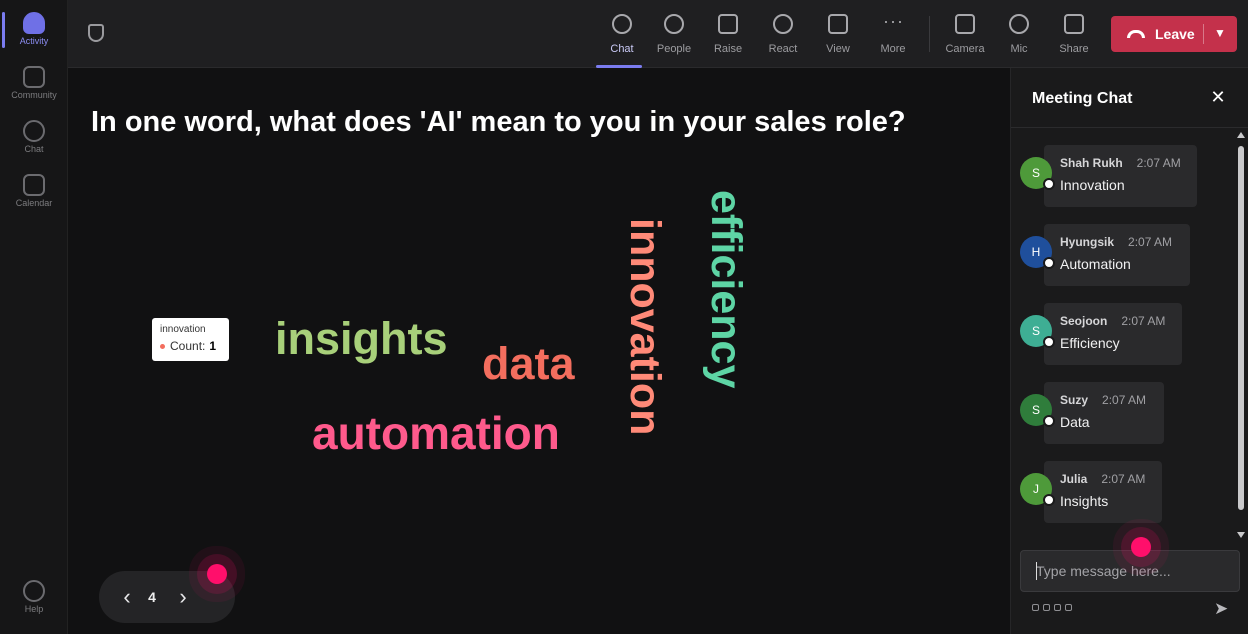 The width and height of the screenshot is (1248, 634). What do you see at coordinates (783, 49) in the screenshot?
I see `toolbar-label: React` at bounding box center [783, 49].